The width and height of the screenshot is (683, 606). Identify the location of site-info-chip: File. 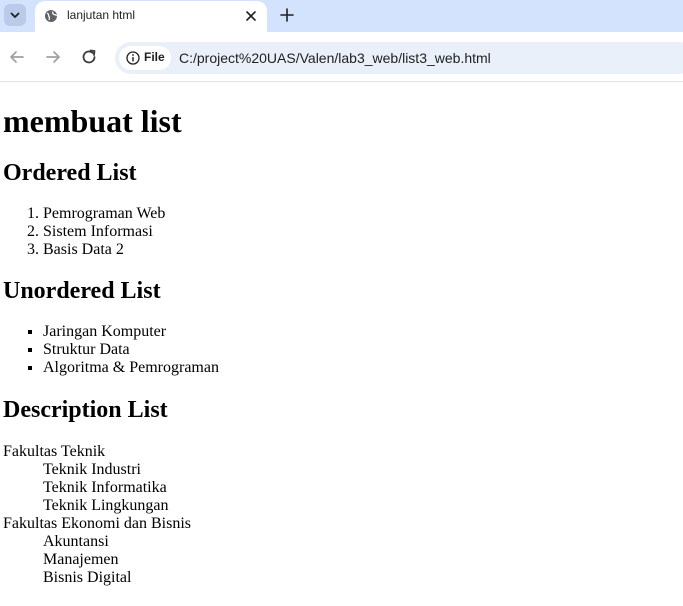
(145, 58).